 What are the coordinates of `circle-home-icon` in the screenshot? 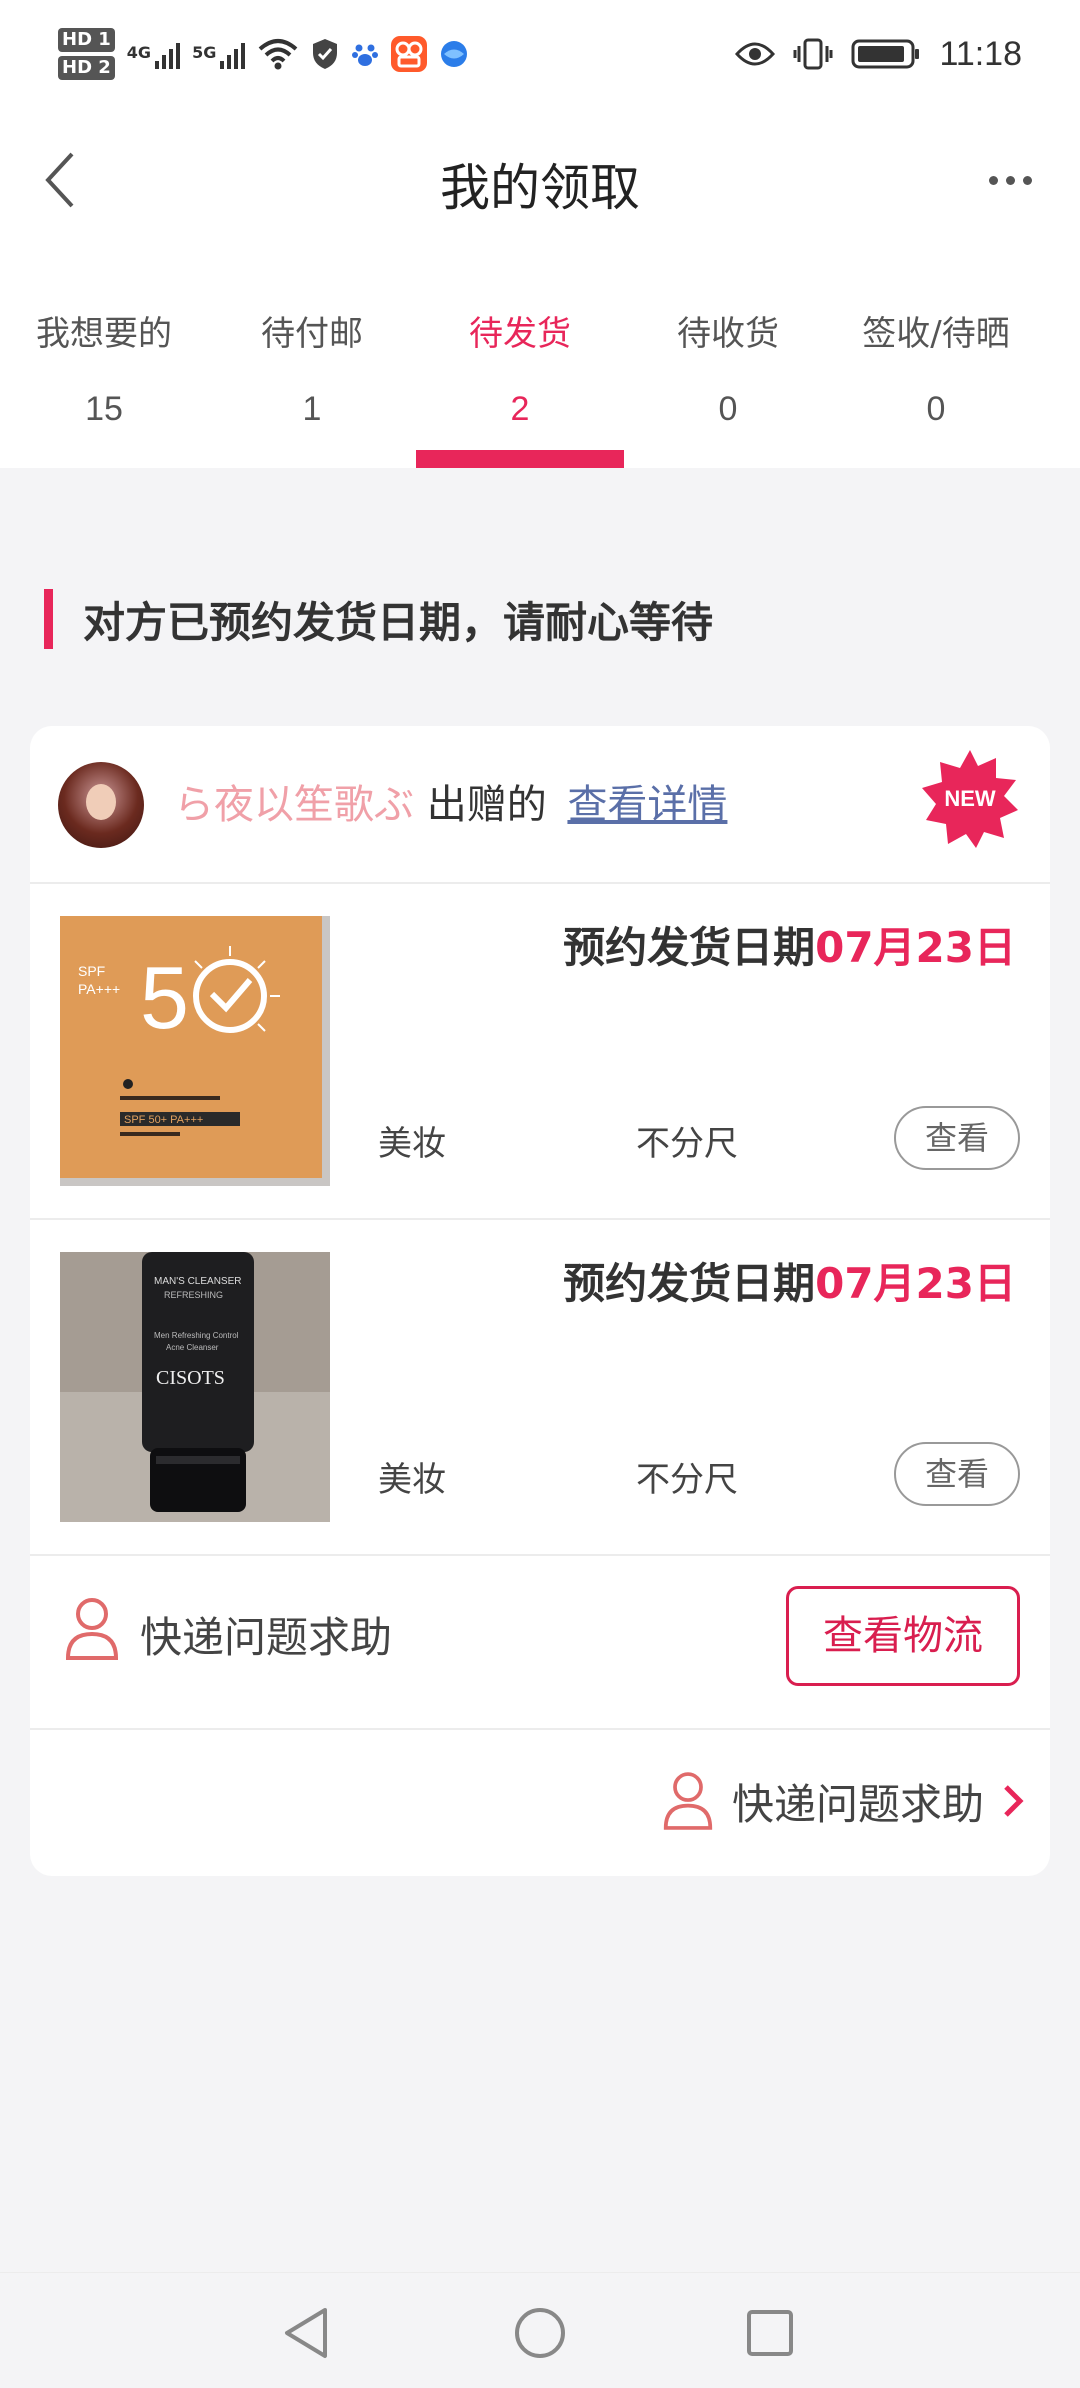 It's located at (540, 2333).